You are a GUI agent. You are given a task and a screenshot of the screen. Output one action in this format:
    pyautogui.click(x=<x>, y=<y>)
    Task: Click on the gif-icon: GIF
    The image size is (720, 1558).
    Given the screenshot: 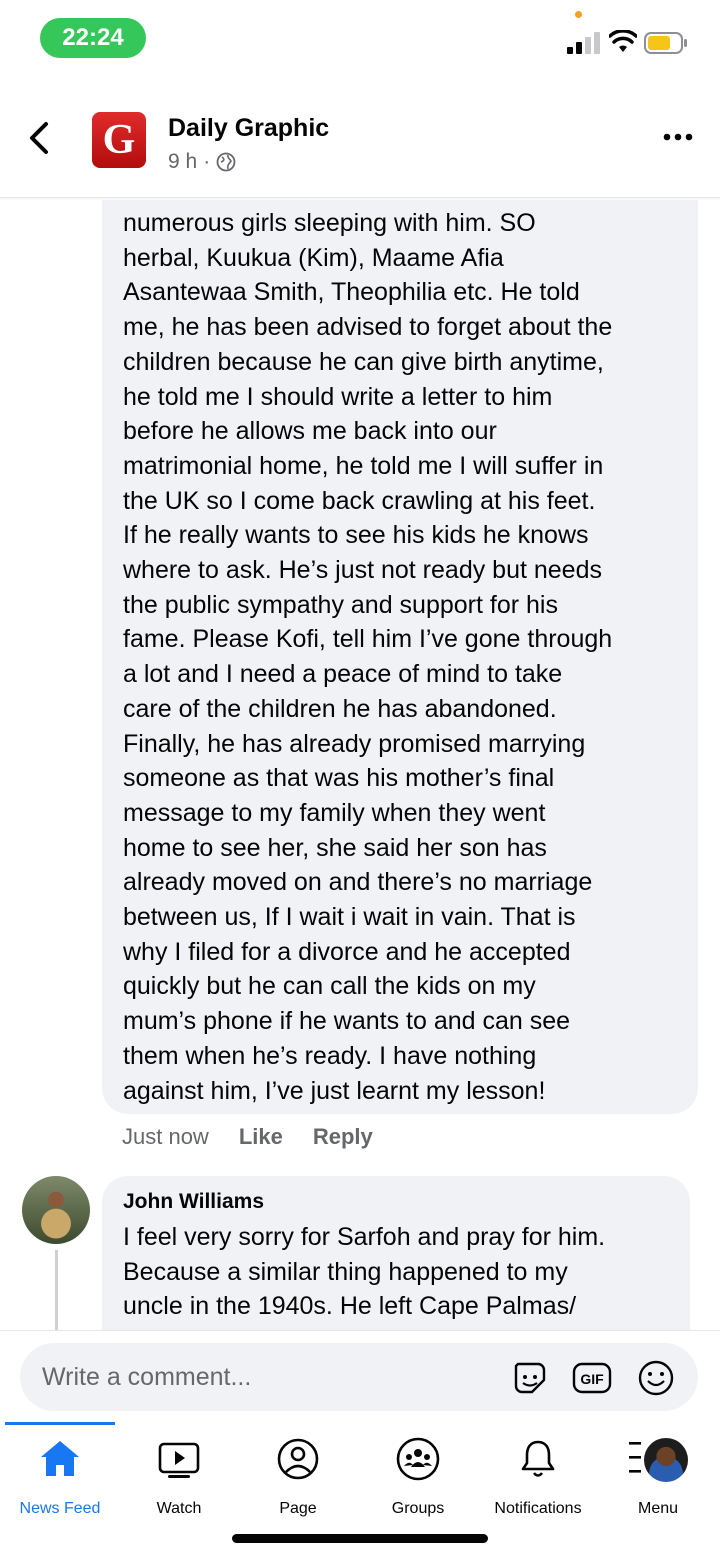 What is the action you would take?
    pyautogui.click(x=592, y=1378)
    